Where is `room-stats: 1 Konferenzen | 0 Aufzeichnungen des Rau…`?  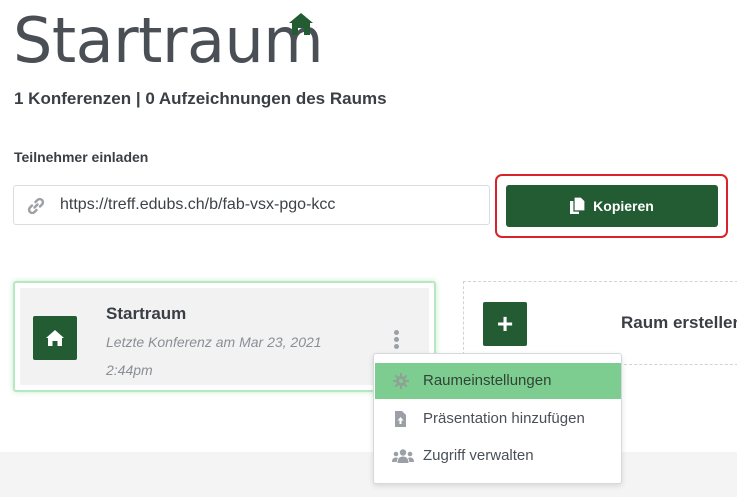
room-stats: 1 Konferenzen | 0 Aufzeichnungen des Rau… is located at coordinates (200, 98).